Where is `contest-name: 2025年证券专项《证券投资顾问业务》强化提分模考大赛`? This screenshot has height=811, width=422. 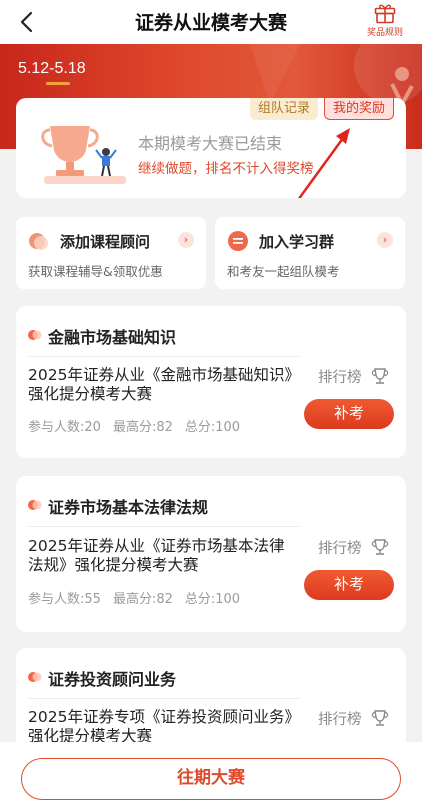 contest-name: 2025年证券专项《证券投资顾问业务》强化提分模考大赛 is located at coordinates (160, 726).